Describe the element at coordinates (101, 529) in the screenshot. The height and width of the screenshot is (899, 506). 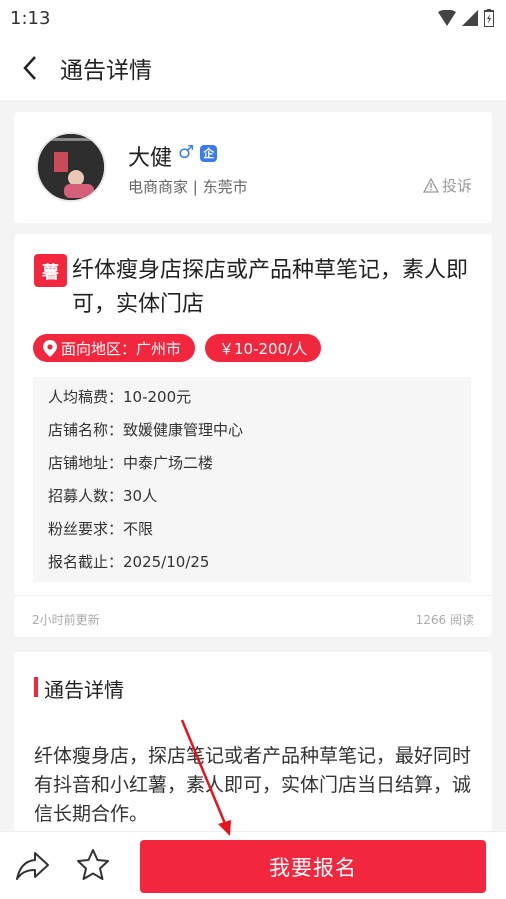
I see `info-row: 粉丝要求：不限` at that location.